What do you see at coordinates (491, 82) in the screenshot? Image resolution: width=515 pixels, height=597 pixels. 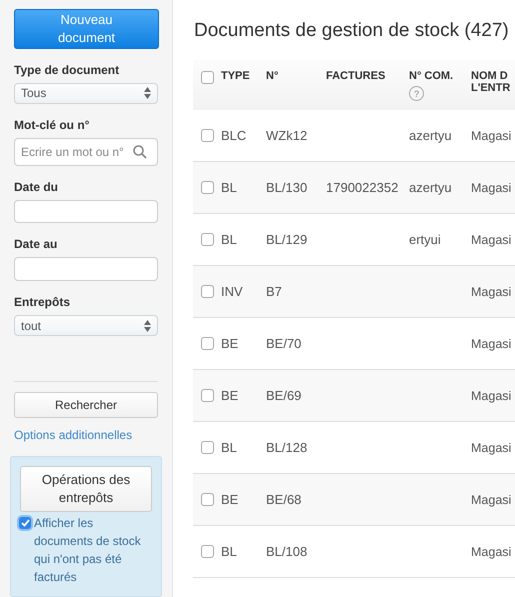 I see `column-header: NOM D L'ENTR` at bounding box center [491, 82].